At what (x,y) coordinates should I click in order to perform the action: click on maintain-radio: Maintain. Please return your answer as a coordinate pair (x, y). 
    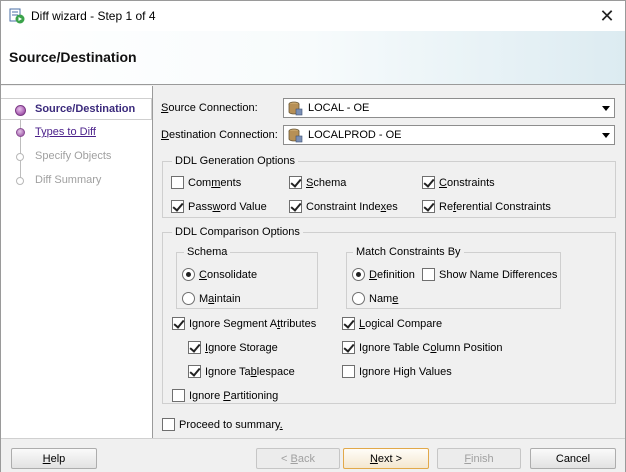
    Looking at the image, I should click on (211, 298).